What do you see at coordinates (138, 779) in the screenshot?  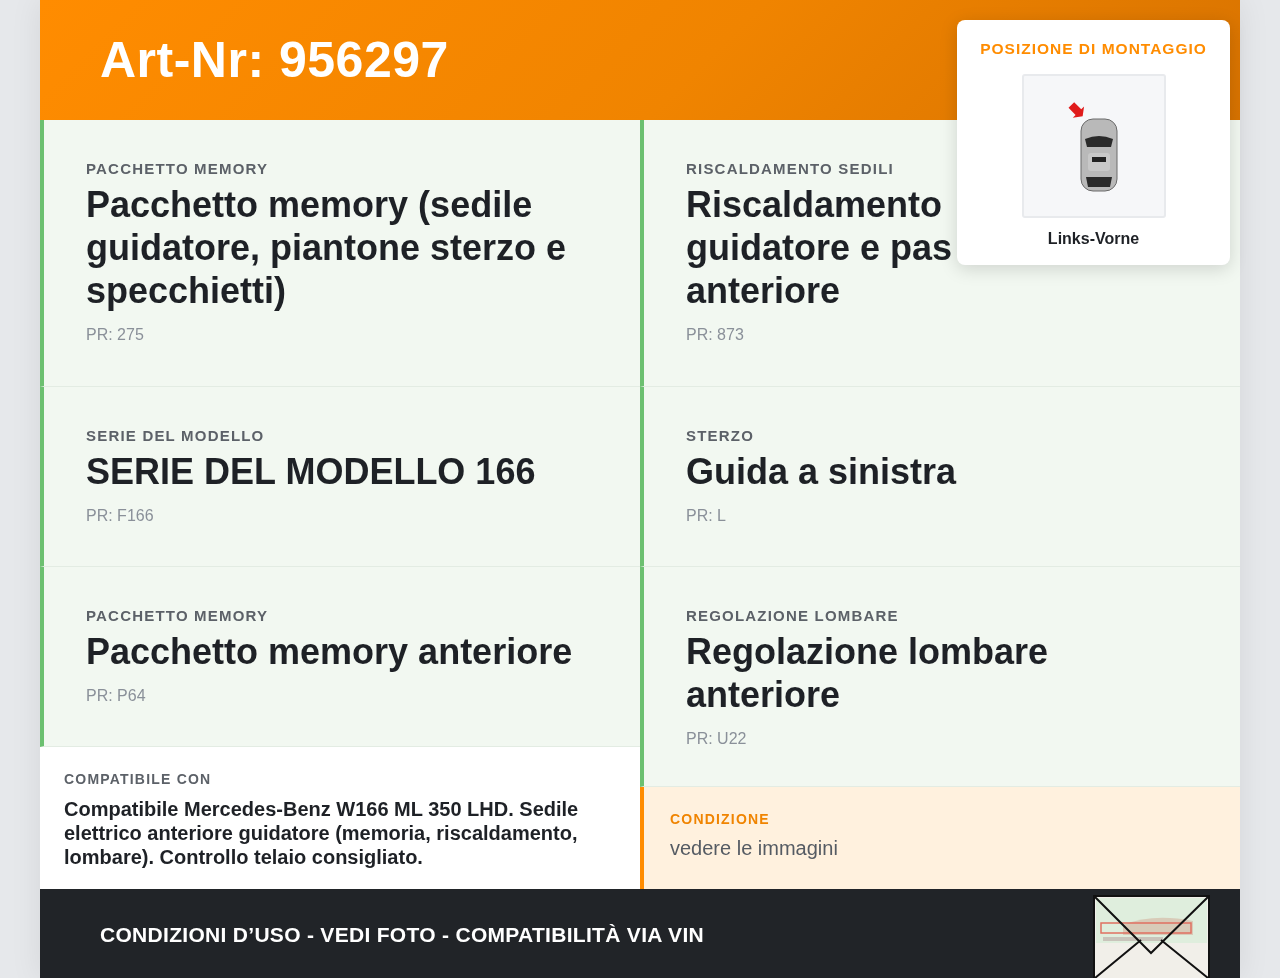 I see `compatibility-label: COMPATIBILE CON` at bounding box center [138, 779].